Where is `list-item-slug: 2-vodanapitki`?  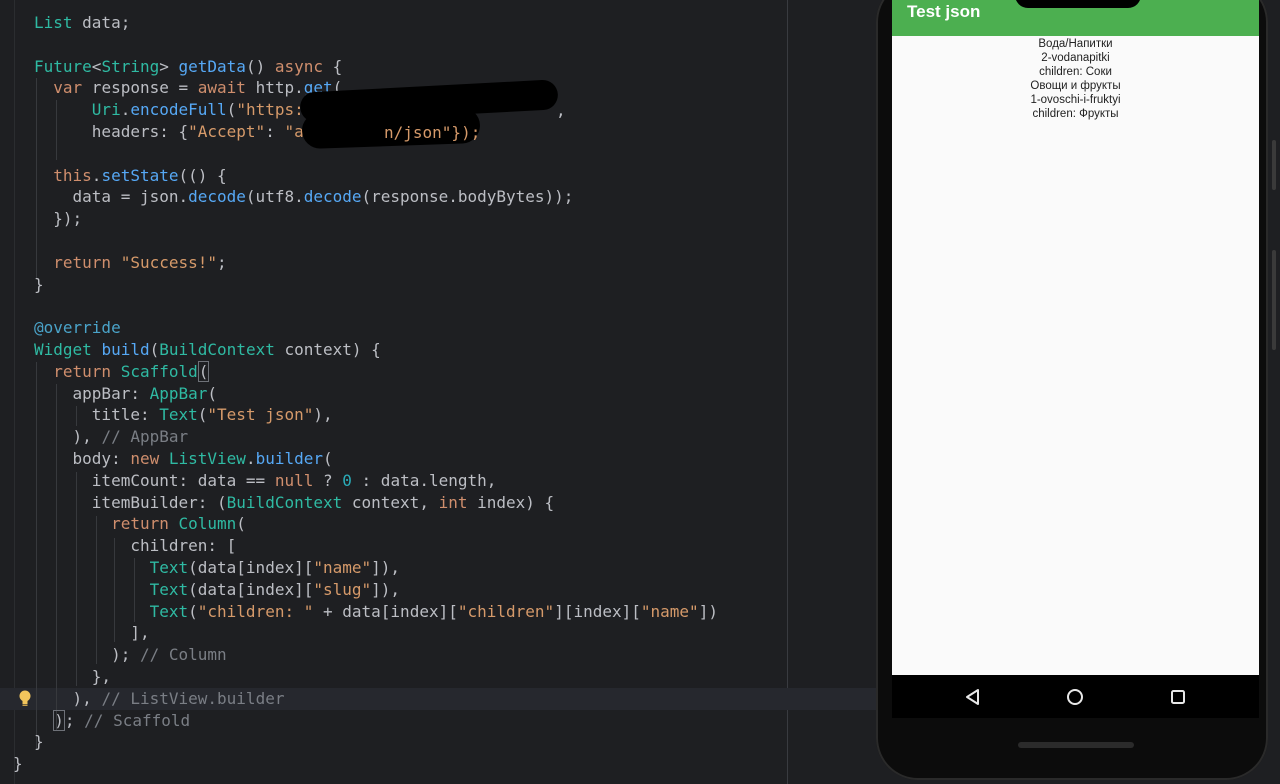
list-item-slug: 2-vodanapitki is located at coordinates (1075, 58).